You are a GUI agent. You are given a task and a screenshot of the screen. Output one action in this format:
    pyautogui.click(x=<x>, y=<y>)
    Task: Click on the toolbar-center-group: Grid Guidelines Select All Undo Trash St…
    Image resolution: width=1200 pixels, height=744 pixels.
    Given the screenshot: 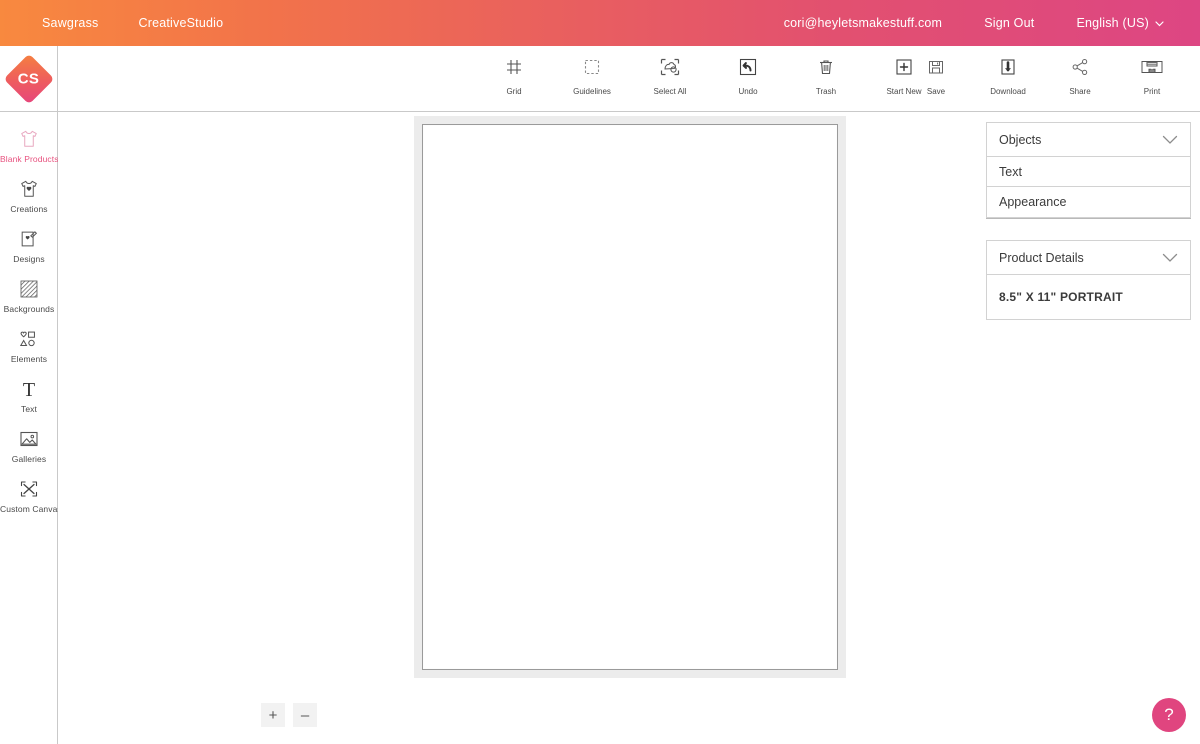 What is the action you would take?
    pyautogui.click(x=709, y=75)
    